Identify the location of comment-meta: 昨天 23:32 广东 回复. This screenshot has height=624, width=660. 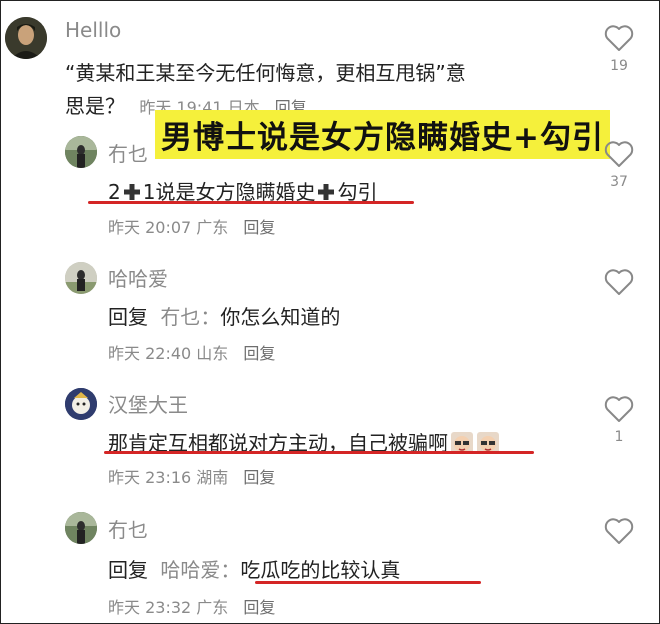
(191, 606).